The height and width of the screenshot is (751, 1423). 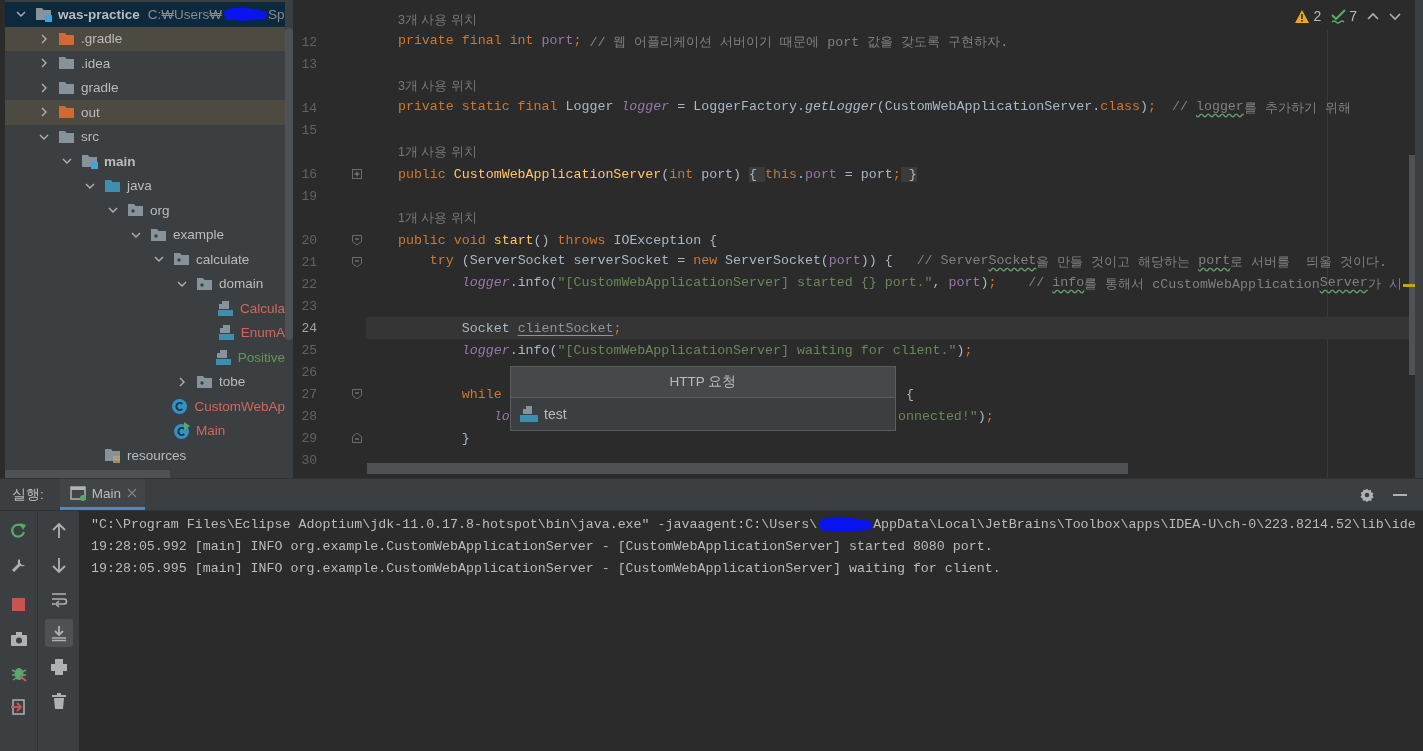 What do you see at coordinates (180, 406) in the screenshot?
I see `class-icon` at bounding box center [180, 406].